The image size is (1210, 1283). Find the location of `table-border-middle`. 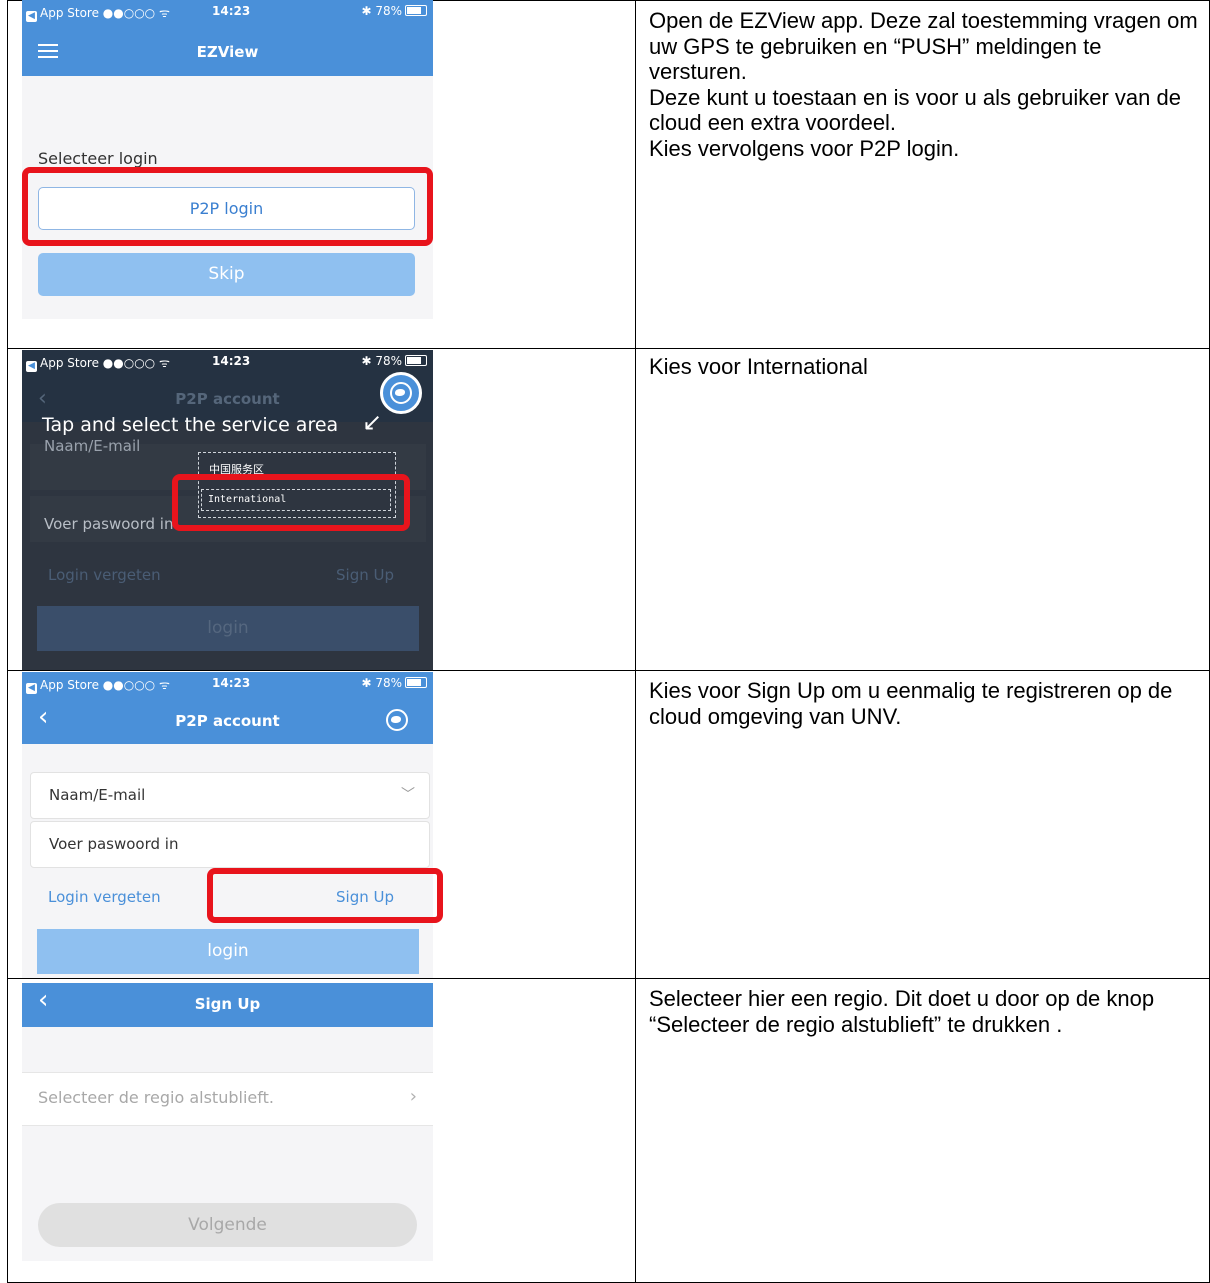

table-border-middle is located at coordinates (635, 641).